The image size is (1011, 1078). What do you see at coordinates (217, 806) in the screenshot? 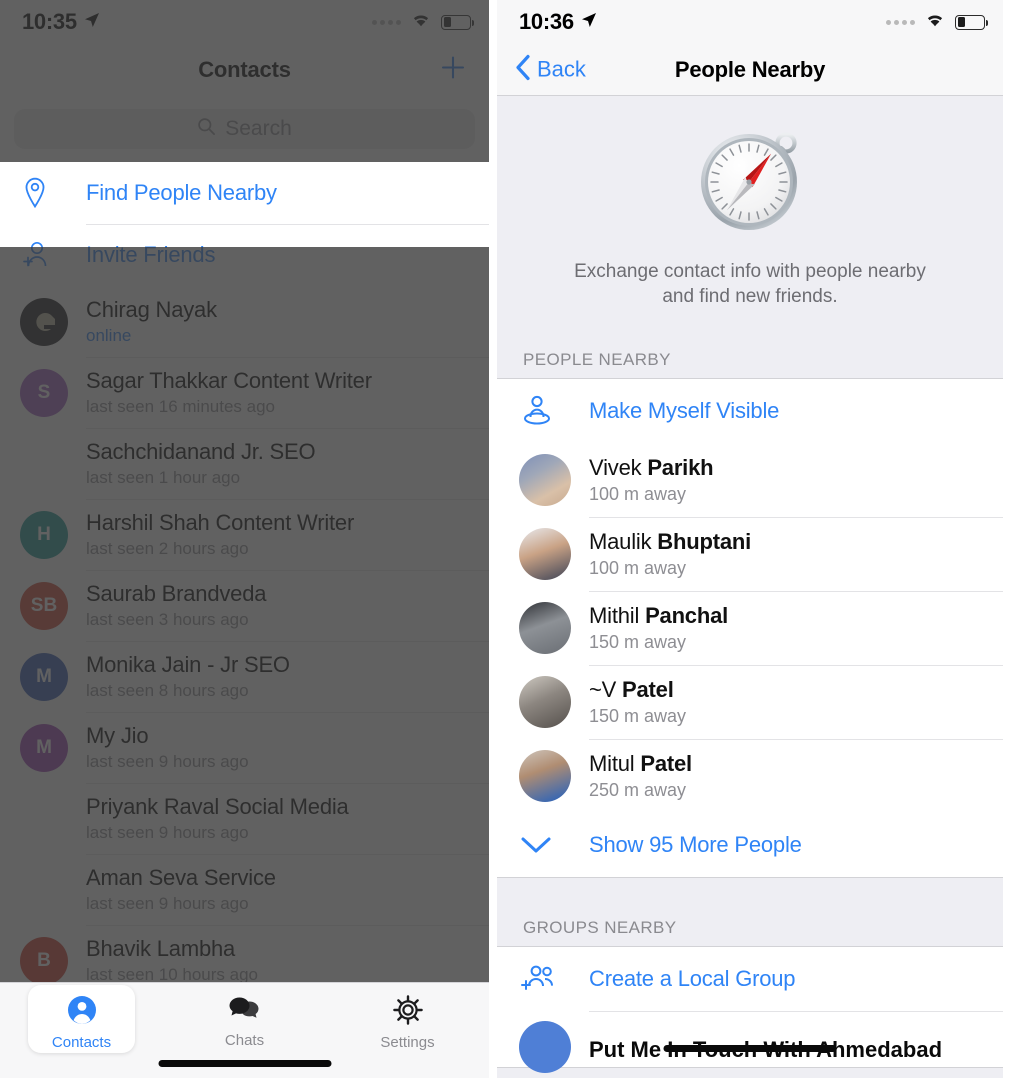
I see `contact-name: Priyank Raval Social Media` at bounding box center [217, 806].